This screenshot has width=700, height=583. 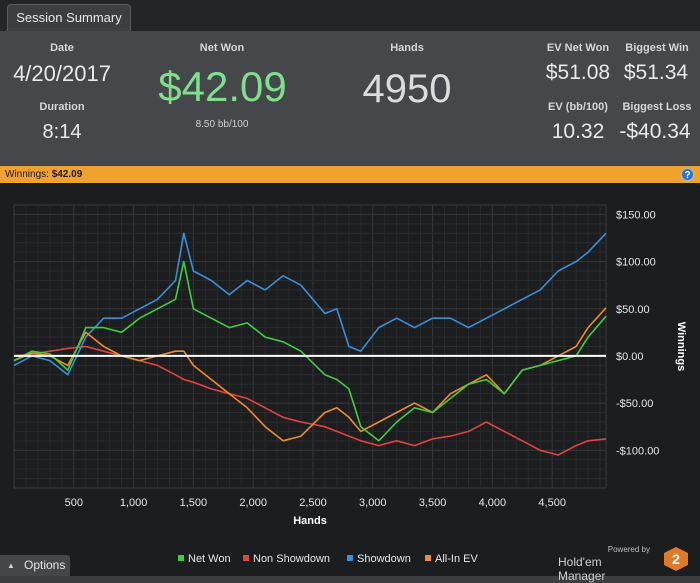 What do you see at coordinates (578, 72) in the screenshot?
I see `ev-net-won-value: $51.08` at bounding box center [578, 72].